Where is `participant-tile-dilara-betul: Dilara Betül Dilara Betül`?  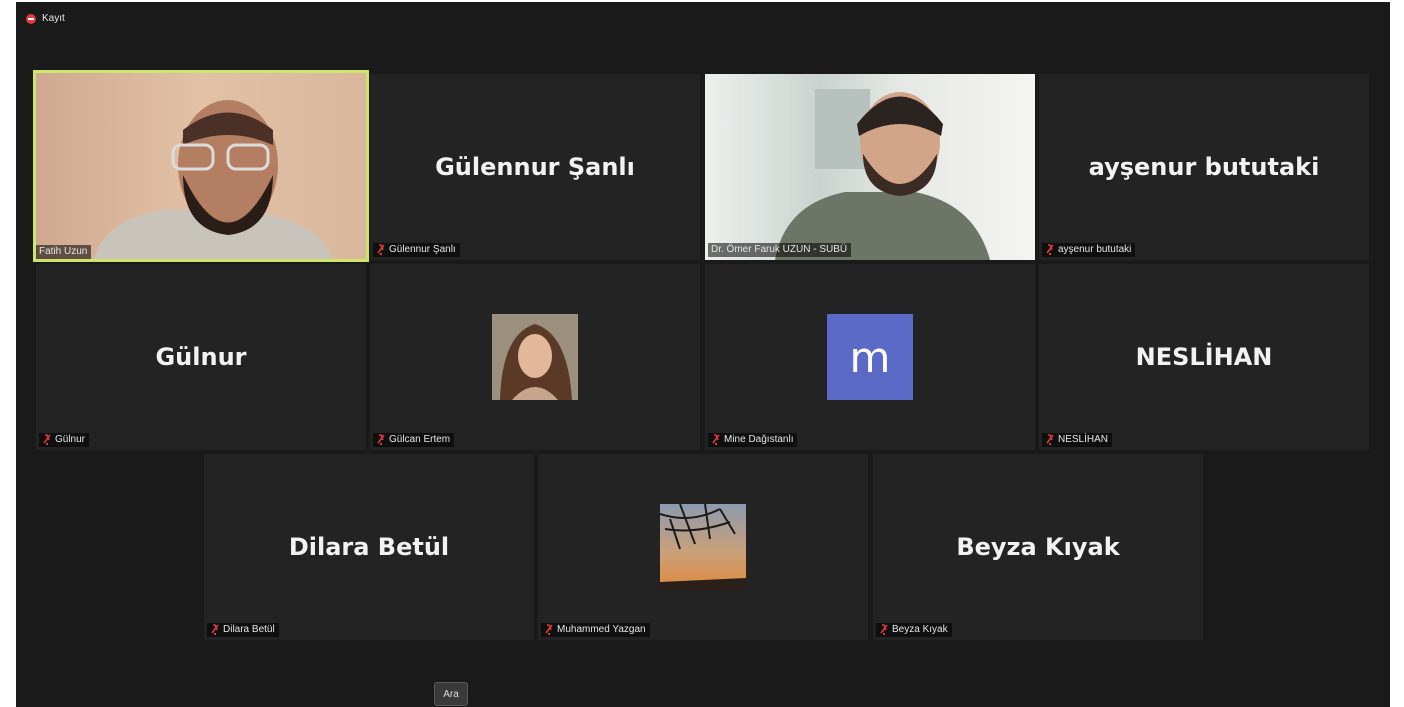 participant-tile-dilara-betul: Dilara Betül Dilara Betül is located at coordinates (369, 547).